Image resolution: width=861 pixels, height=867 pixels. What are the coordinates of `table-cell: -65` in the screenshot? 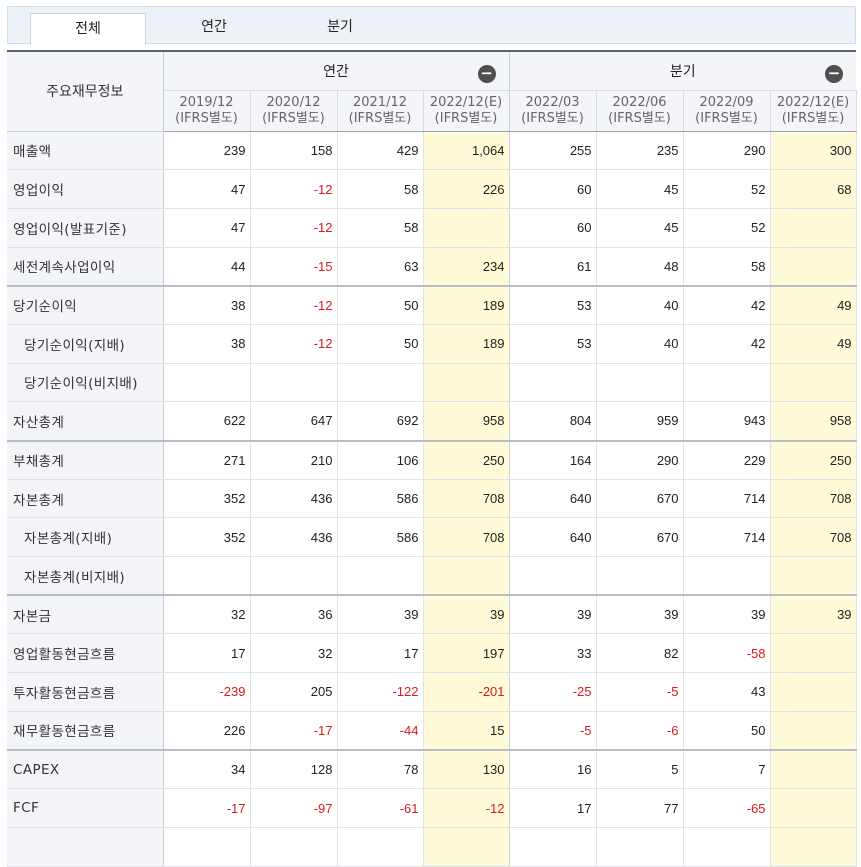 It's located at (727, 808).